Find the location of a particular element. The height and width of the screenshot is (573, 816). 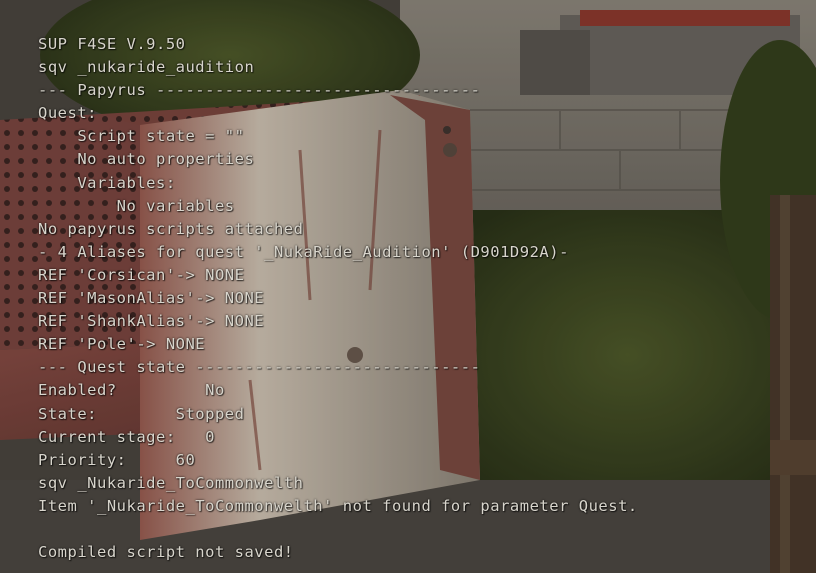

console-line: REF 'MasonAlias'-> NONE is located at coordinates (151, 298).